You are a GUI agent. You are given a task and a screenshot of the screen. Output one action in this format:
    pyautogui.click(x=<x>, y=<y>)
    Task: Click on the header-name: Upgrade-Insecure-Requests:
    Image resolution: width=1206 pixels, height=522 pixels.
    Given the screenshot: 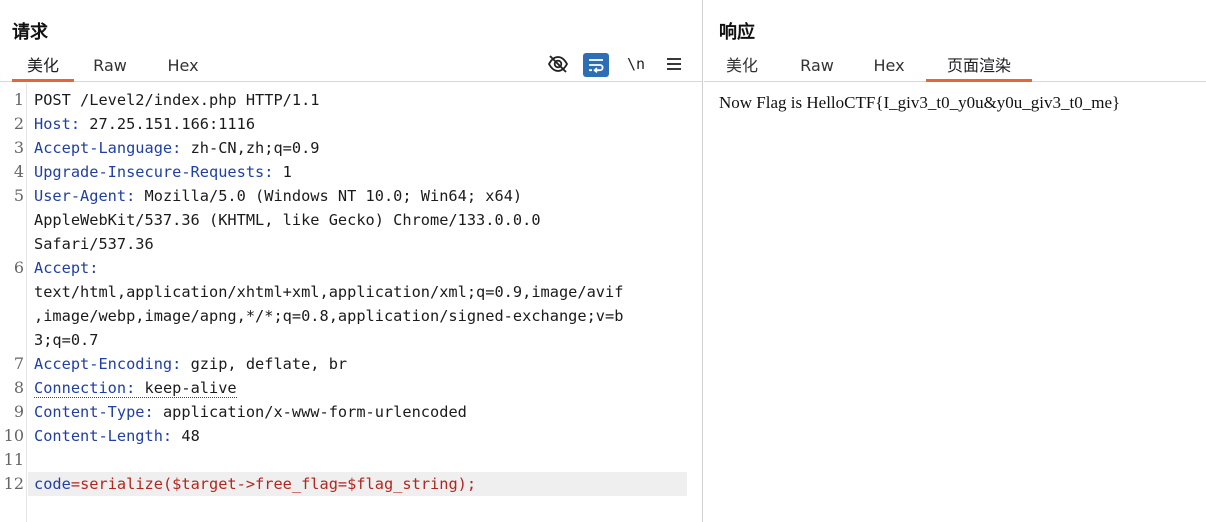 What is the action you would take?
    pyautogui.click(x=154, y=172)
    